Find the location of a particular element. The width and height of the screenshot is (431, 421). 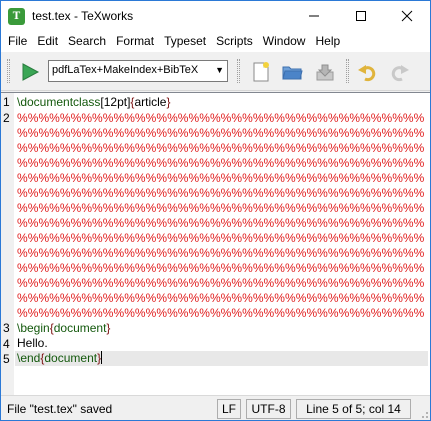

code-line-5: \end{document} is located at coordinates (60, 358).